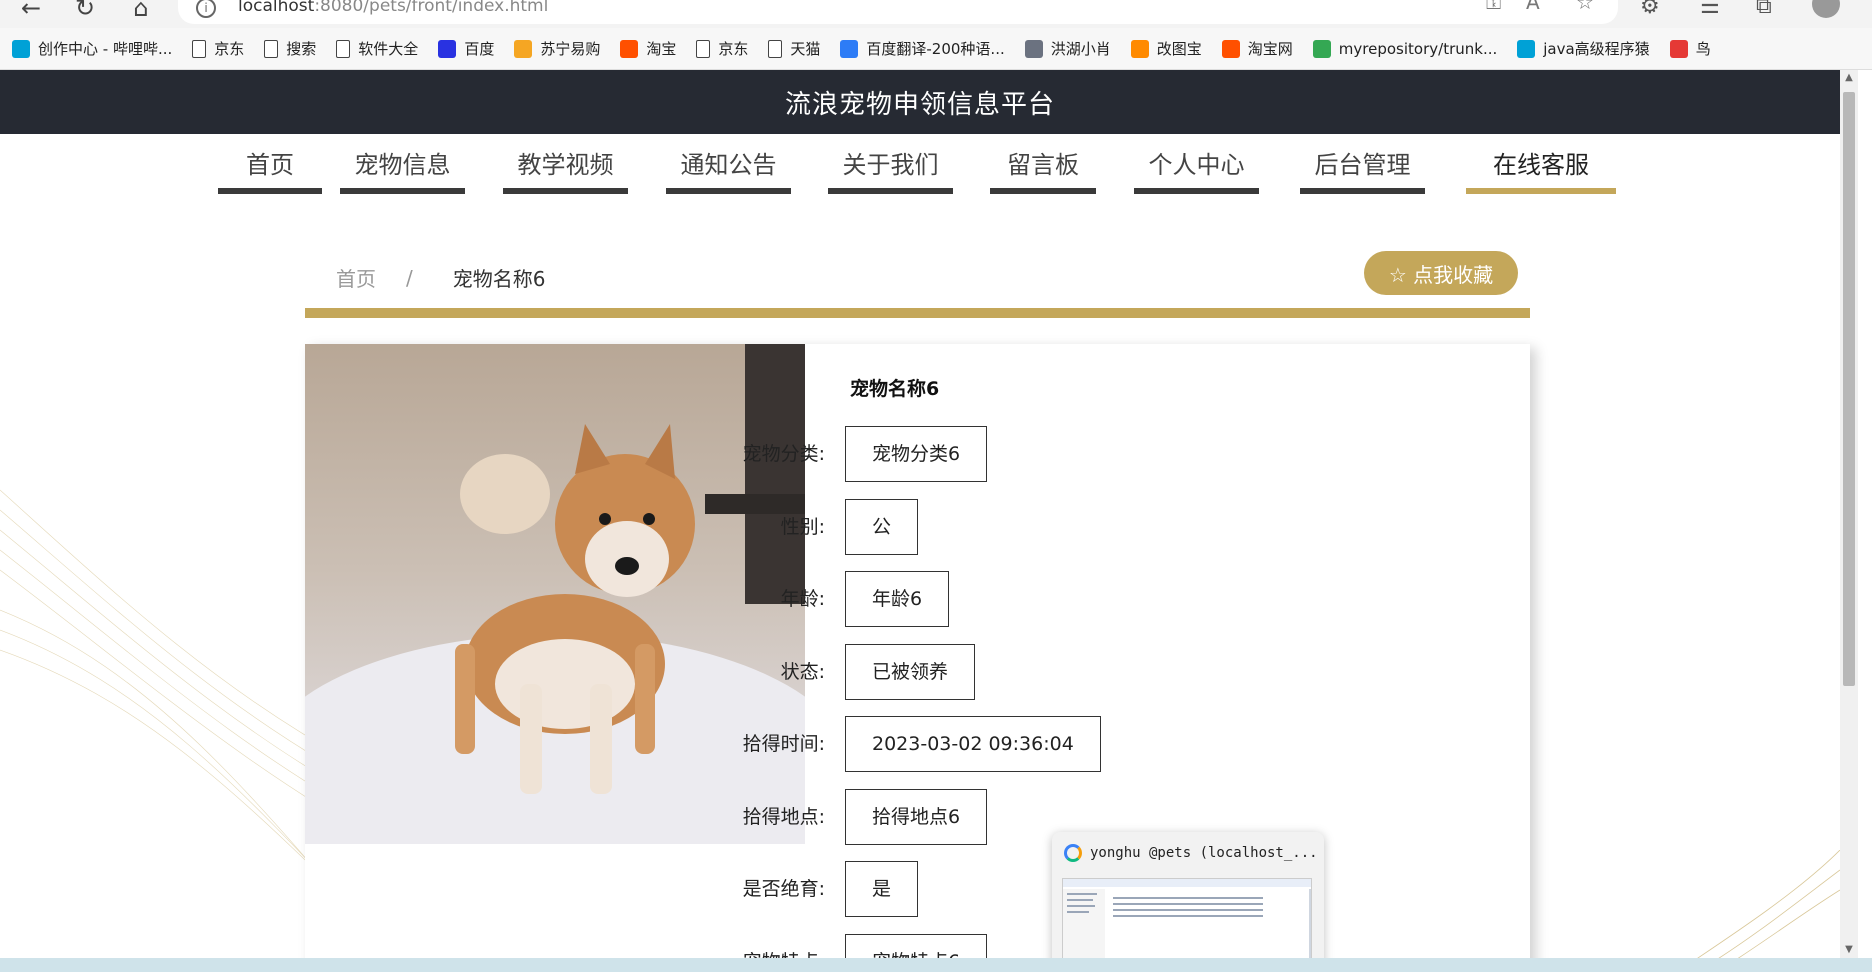 The image size is (1872, 972). What do you see at coordinates (895, 389) in the screenshot?
I see `pet-name: 宠物名称6` at bounding box center [895, 389].